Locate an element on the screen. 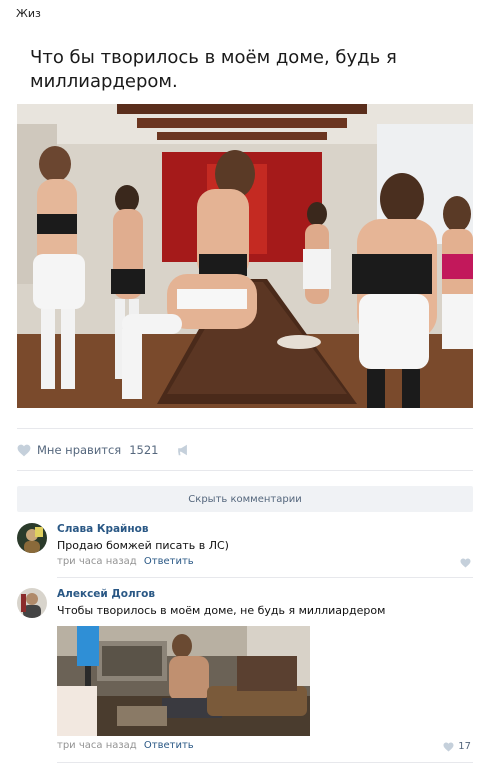  post-divider is located at coordinates (245, 428).